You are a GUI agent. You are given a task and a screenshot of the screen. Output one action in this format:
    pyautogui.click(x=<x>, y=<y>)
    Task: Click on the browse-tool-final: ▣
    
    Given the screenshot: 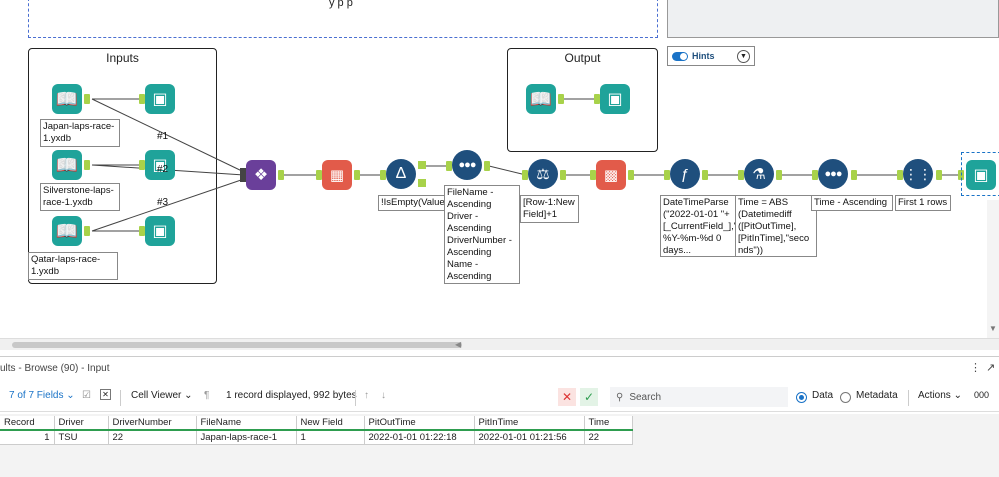 What is the action you would take?
    pyautogui.click(x=981, y=175)
    